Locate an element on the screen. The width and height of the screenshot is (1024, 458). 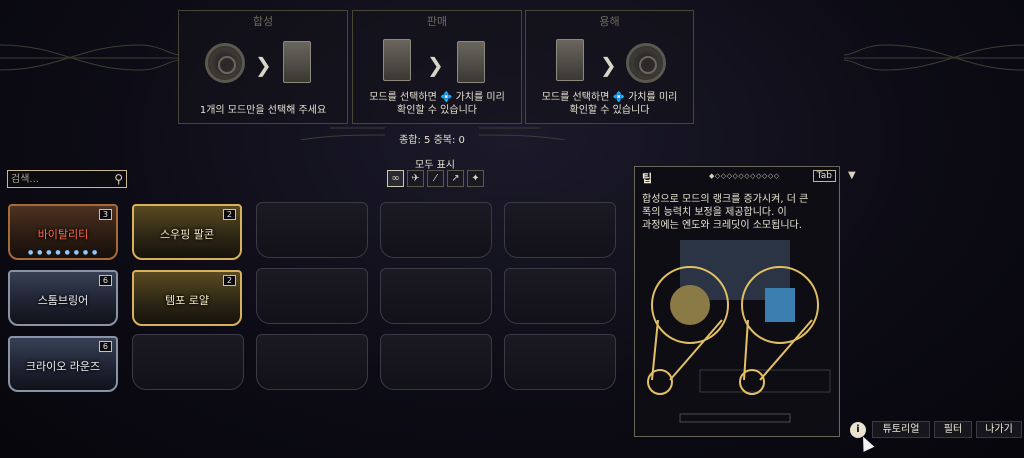
mod-card: 6 스톰브링어 is located at coordinates (63, 298).